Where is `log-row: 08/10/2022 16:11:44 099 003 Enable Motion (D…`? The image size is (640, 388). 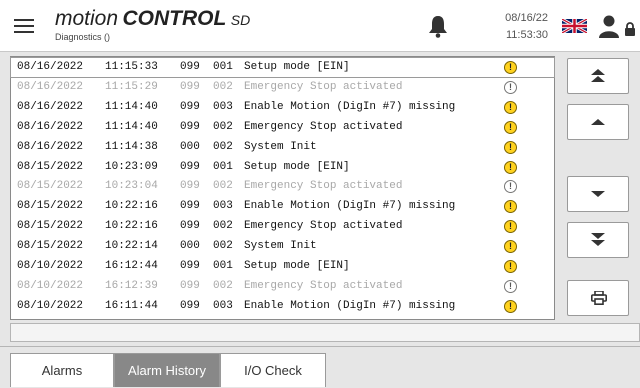
log-row: 08/10/2022 16:11:44 099 003 Enable Motion (D… is located at coordinates (282, 306).